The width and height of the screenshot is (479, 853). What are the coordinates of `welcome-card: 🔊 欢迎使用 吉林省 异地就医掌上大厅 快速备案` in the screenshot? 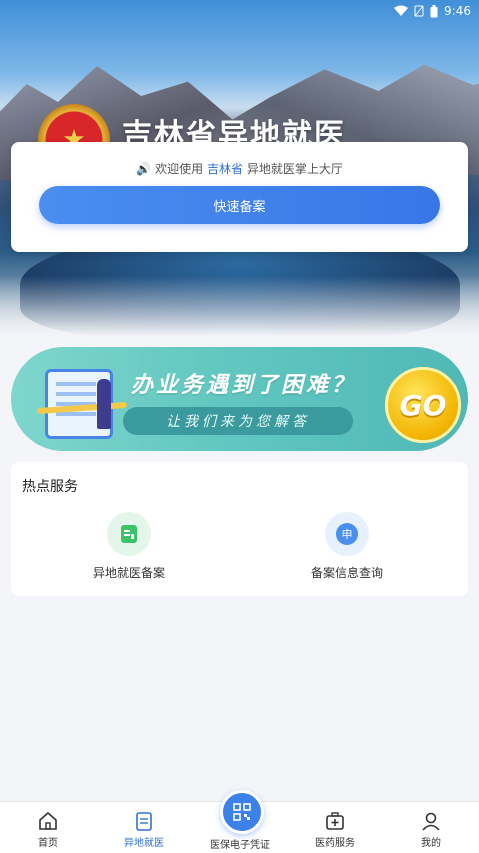 It's located at (239, 197).